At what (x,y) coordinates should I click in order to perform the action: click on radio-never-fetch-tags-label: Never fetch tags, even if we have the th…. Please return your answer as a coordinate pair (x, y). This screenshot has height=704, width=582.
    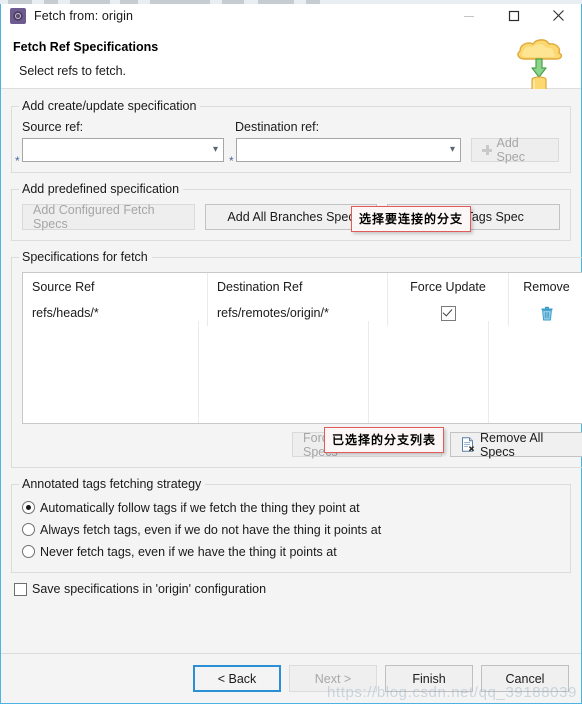
    Looking at the image, I should click on (188, 551).